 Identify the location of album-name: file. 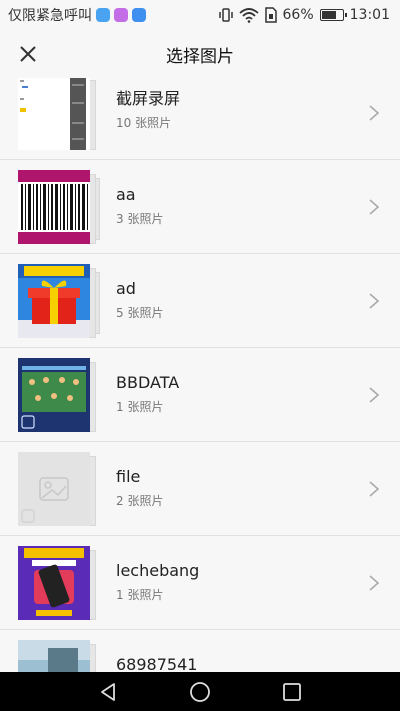
(128, 476).